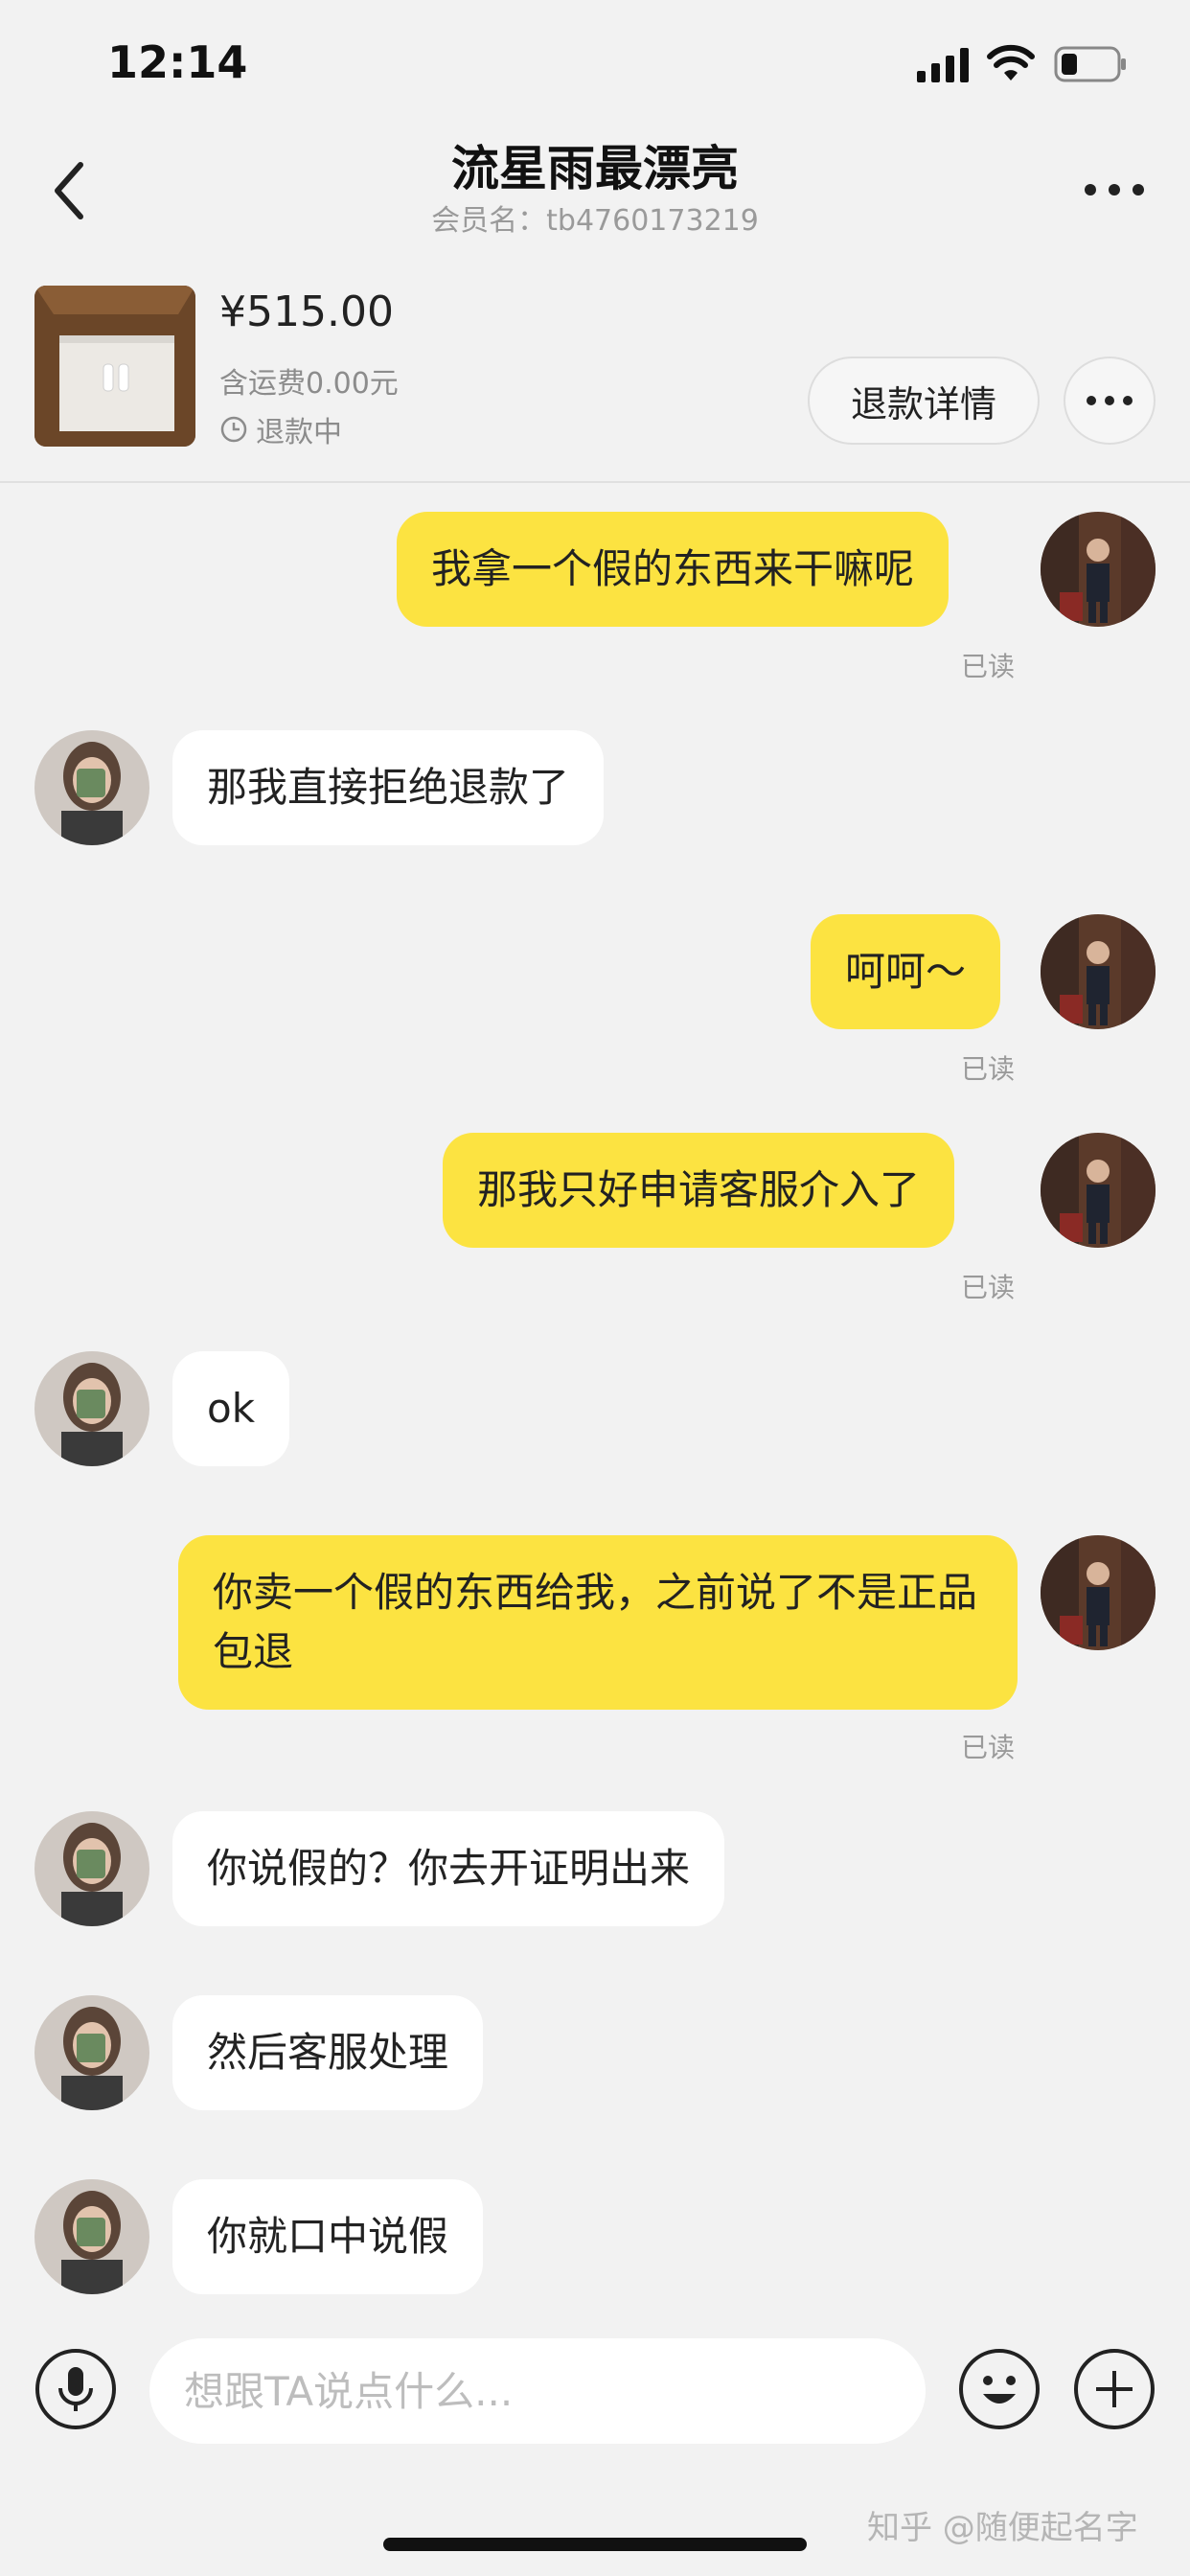  I want to click on message-bubble-received: 你说假的？你去开证明出来, so click(449, 1868).